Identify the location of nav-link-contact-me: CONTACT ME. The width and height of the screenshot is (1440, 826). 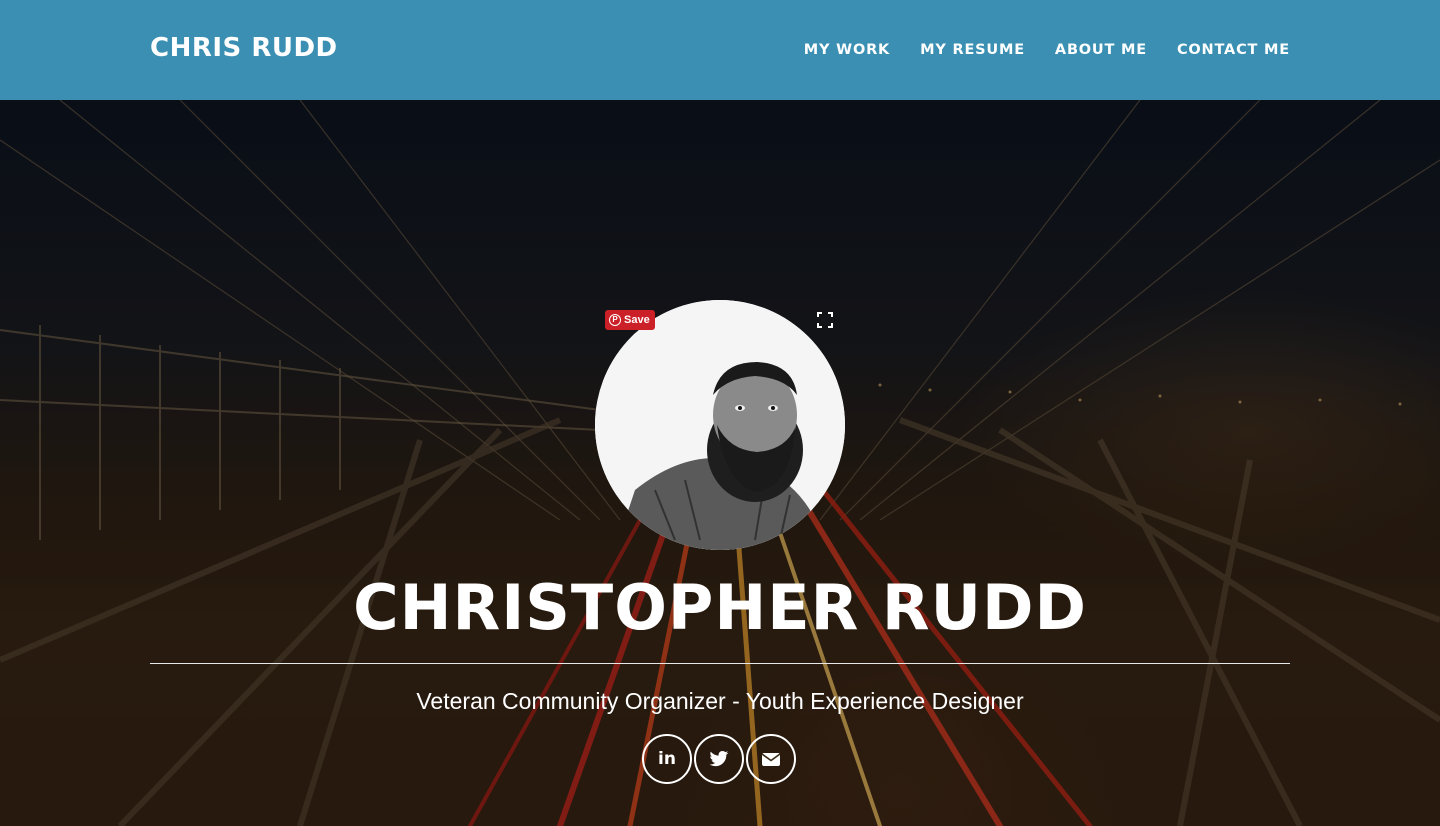
(1233, 50).